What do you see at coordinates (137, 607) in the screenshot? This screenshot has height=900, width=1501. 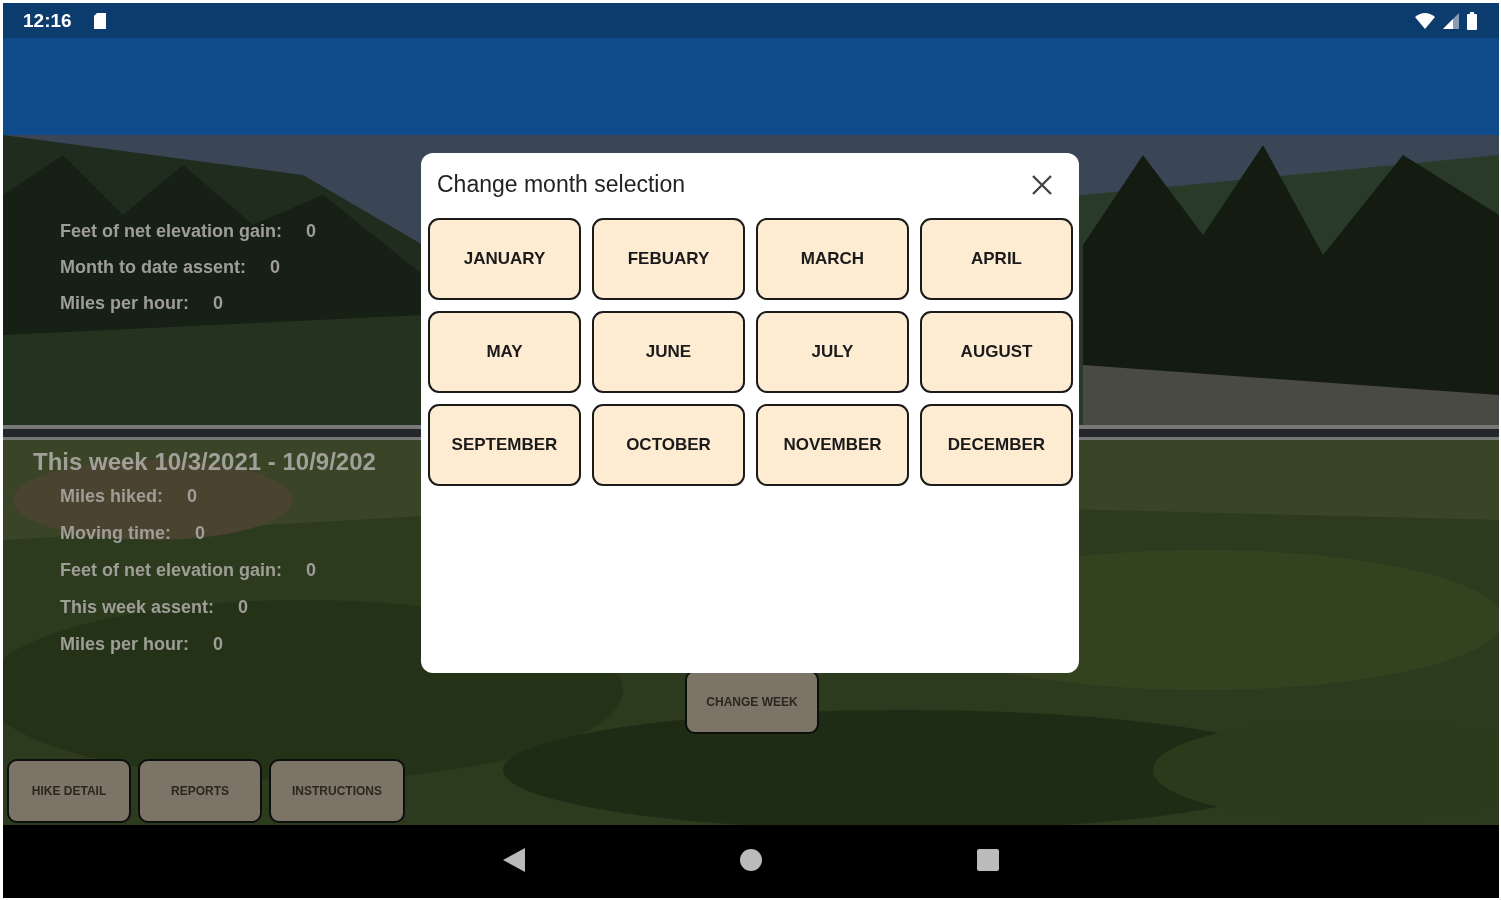 I see `stat-label: This week assent:` at bounding box center [137, 607].